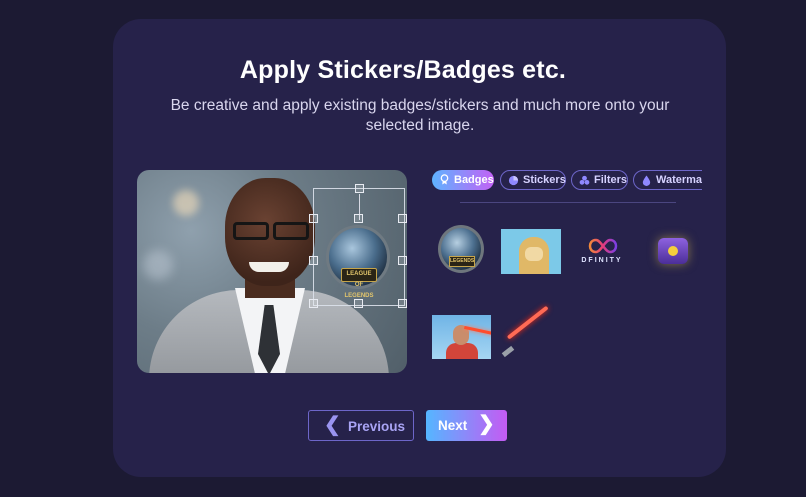 The width and height of the screenshot is (806, 497). What do you see at coordinates (402, 218) in the screenshot?
I see `resize-handle-top-right` at bounding box center [402, 218].